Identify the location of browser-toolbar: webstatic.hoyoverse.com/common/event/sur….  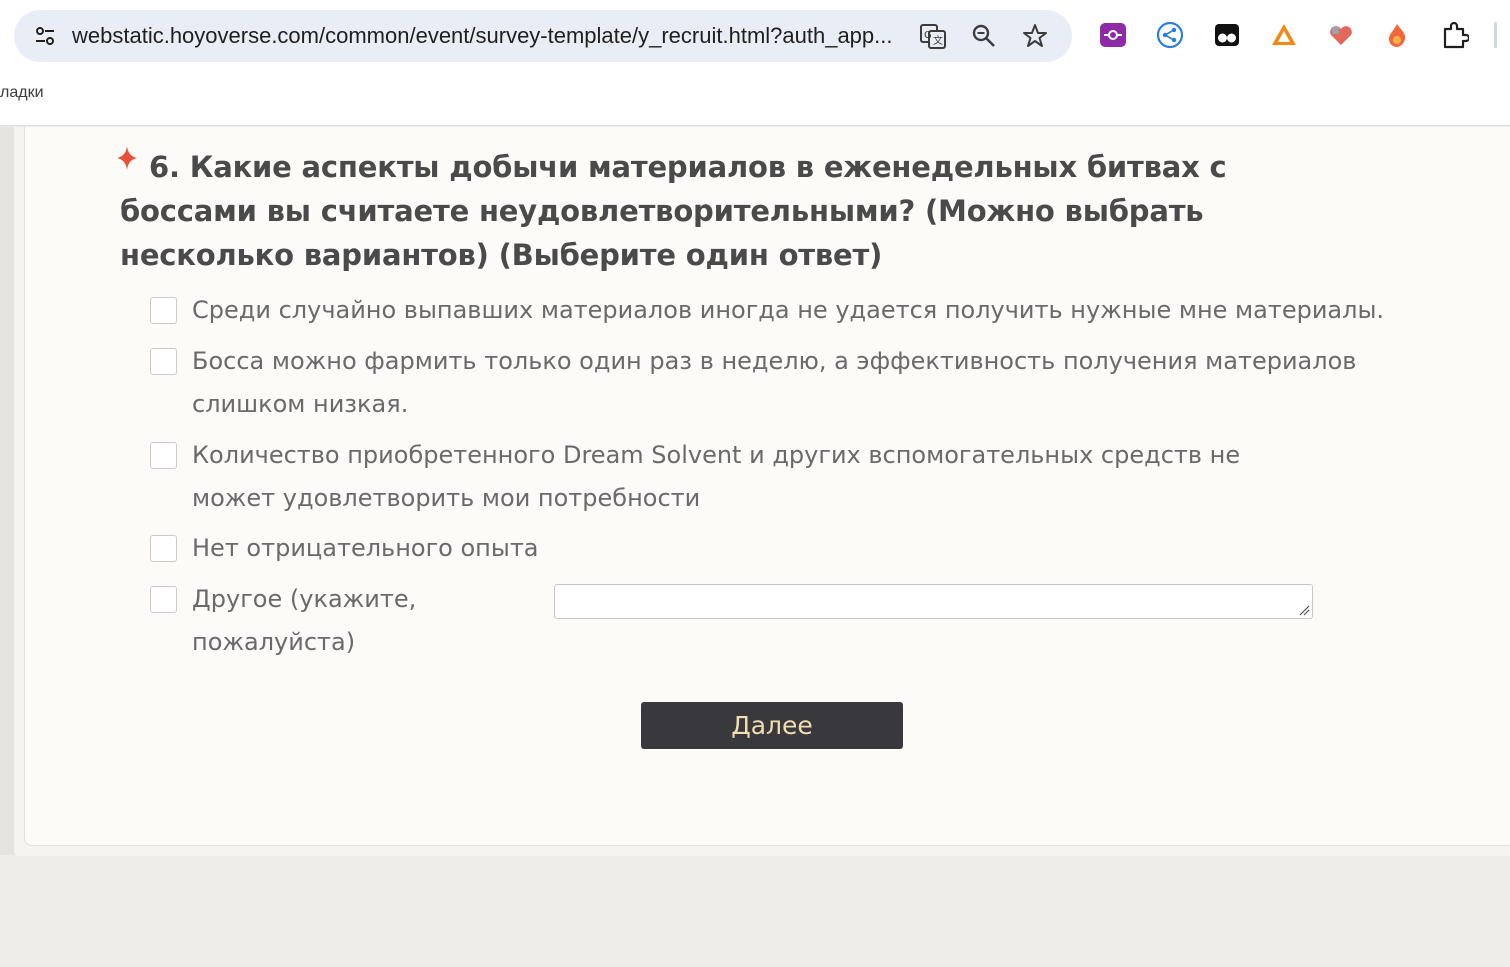
(755, 38).